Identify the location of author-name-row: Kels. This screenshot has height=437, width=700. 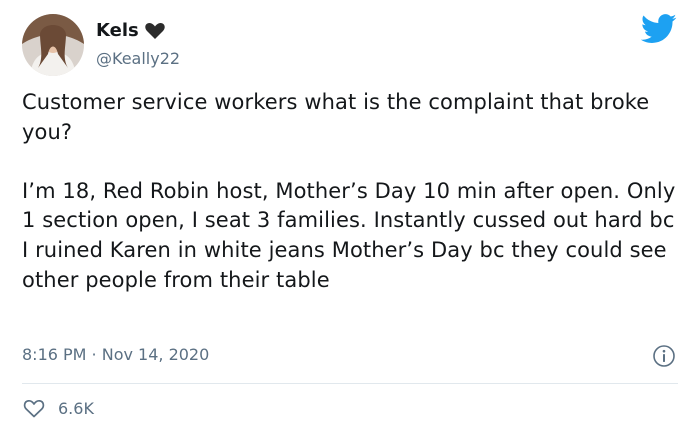
(130, 31).